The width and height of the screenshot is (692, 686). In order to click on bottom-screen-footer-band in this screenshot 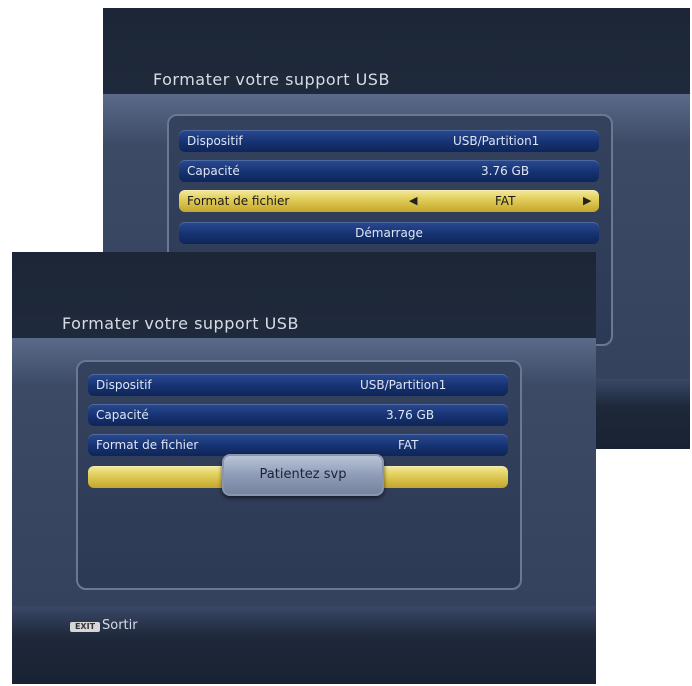, I will do `click(304, 645)`.